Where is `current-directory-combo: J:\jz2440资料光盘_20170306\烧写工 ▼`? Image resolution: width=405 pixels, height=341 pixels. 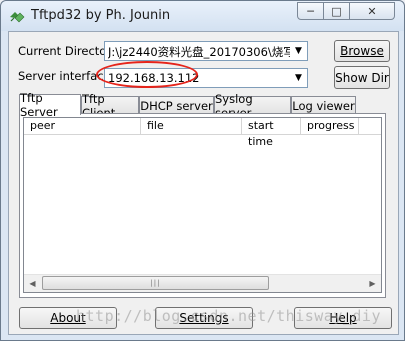 current-directory-combo: J:\jz2440资料光盘_20170306\烧写工 ▼ is located at coordinates (206, 51).